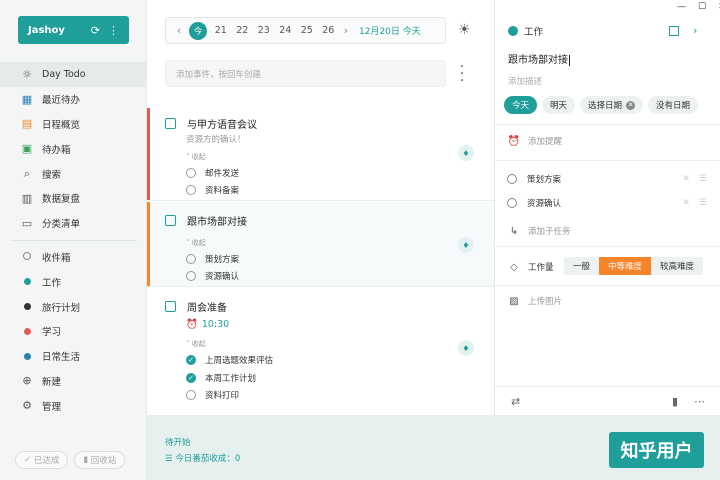  I want to click on detail-title-input: 跟市场部对接, so click(539, 58).